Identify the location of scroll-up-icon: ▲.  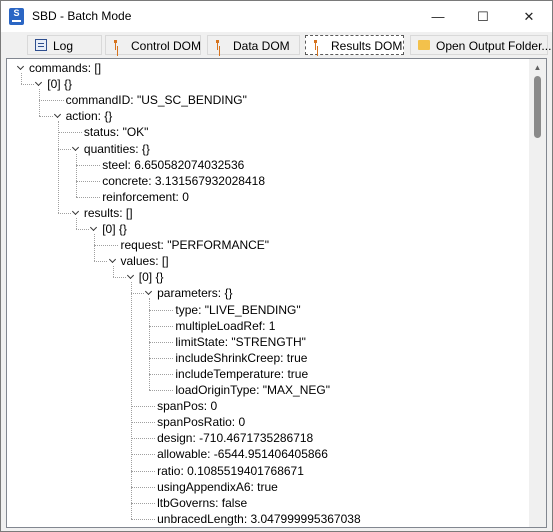
(537, 67).